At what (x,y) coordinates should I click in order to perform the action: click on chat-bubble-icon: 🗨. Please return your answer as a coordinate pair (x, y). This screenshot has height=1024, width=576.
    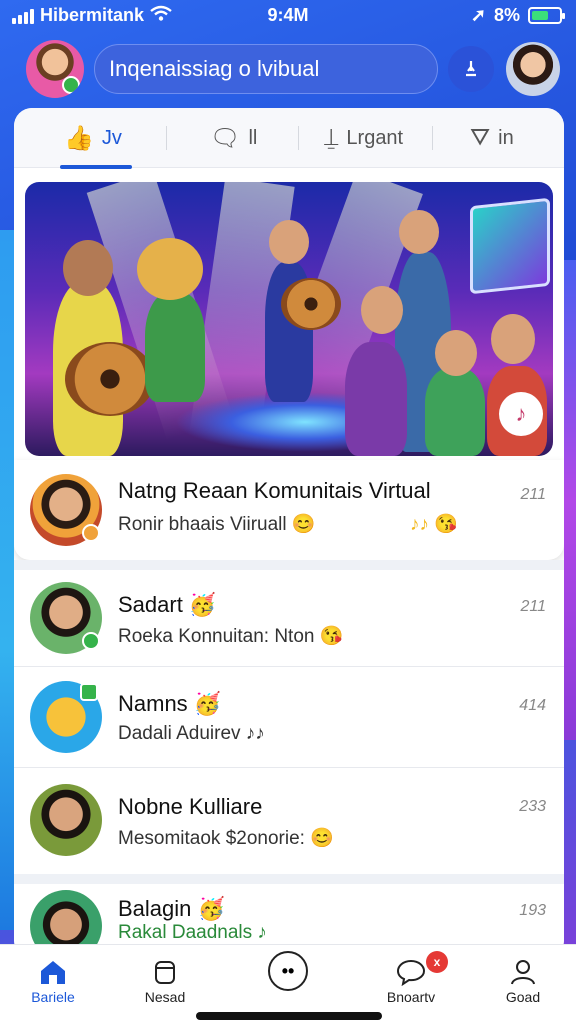
    Looking at the image, I should click on (225, 138).